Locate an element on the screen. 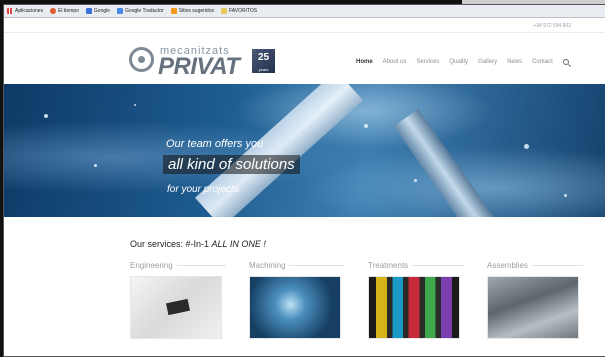 This screenshot has width=605, height=357. bookmark-translate: Google Traductor is located at coordinates (140, 11).